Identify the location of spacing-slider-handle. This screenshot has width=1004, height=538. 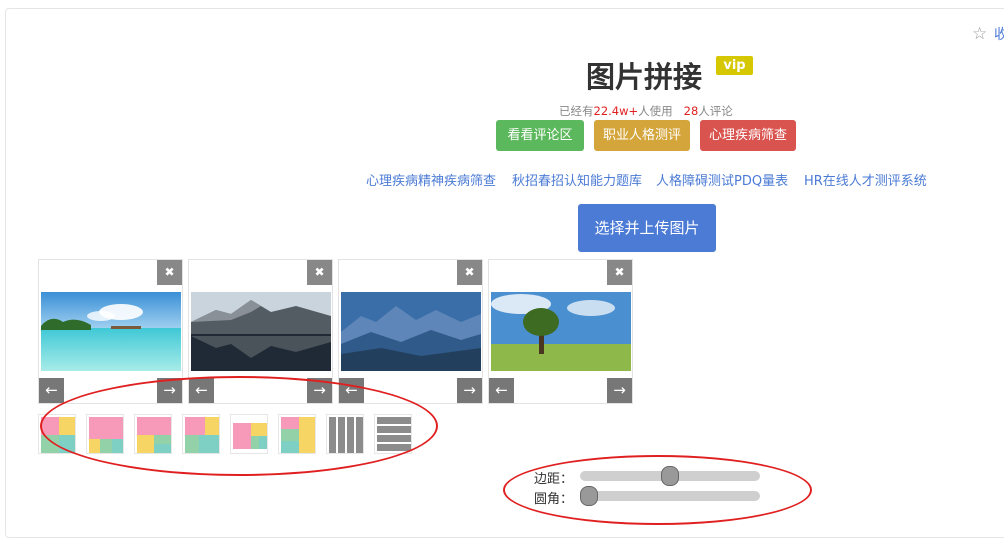
(670, 476).